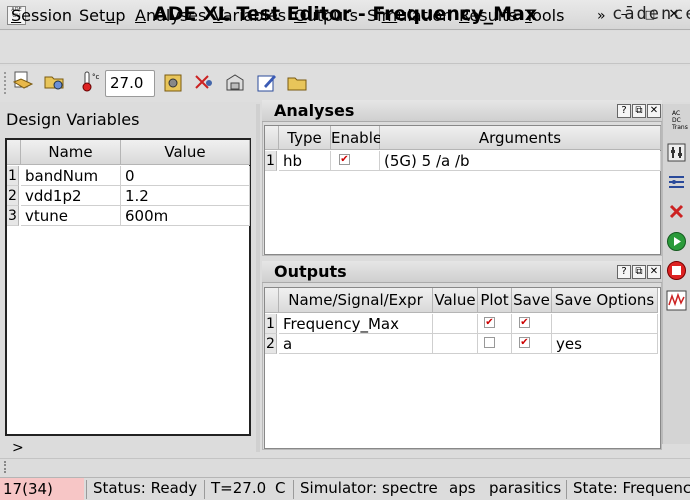 This screenshot has height=500, width=690. What do you see at coordinates (489, 322) in the screenshot?
I see `plot-checkbox: ✔` at bounding box center [489, 322].